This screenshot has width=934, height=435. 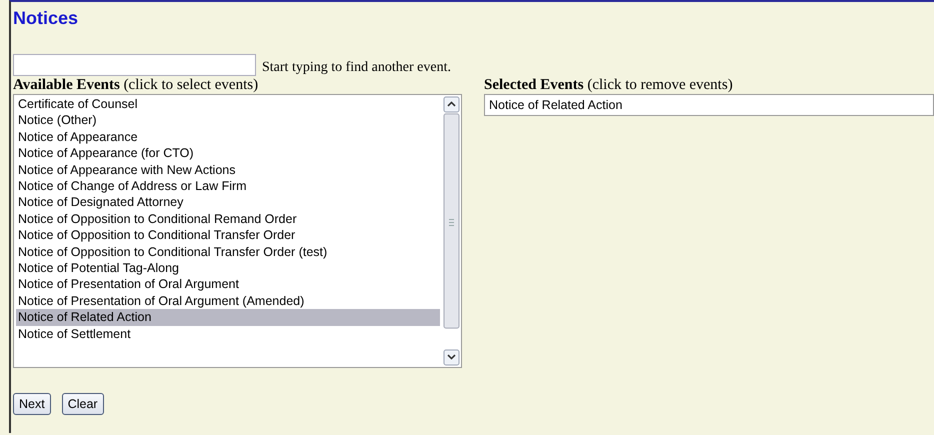 What do you see at coordinates (135, 85) in the screenshot?
I see `available-events-heading: Available Events (click to select events)` at bounding box center [135, 85].